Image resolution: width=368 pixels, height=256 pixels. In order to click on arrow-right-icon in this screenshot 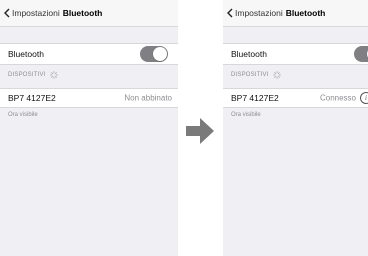, I will do `click(200, 131)`.